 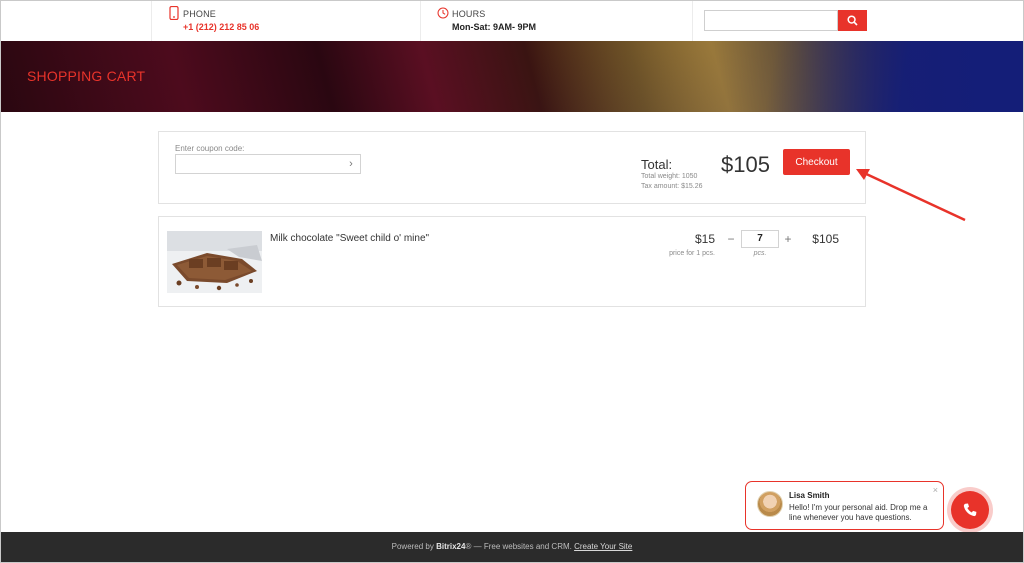 What do you see at coordinates (657, 164) in the screenshot?
I see `total-label: Total:` at bounding box center [657, 164].